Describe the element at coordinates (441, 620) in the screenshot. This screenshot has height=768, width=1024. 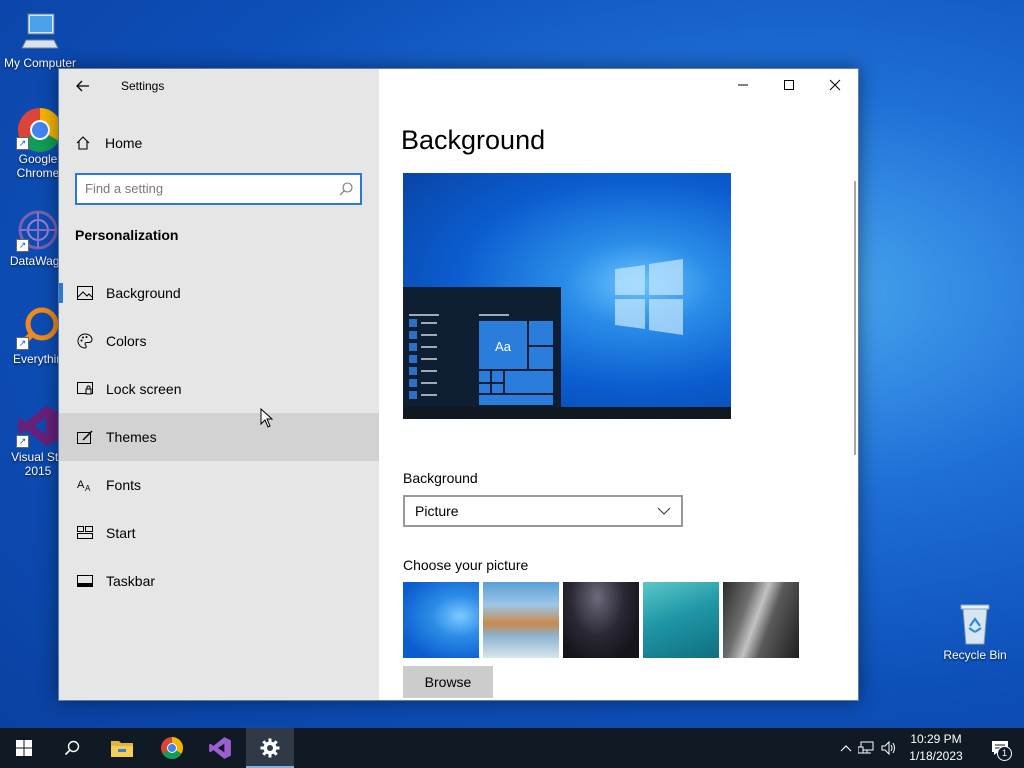
I see `picture-thumbnail-windows-light` at that location.